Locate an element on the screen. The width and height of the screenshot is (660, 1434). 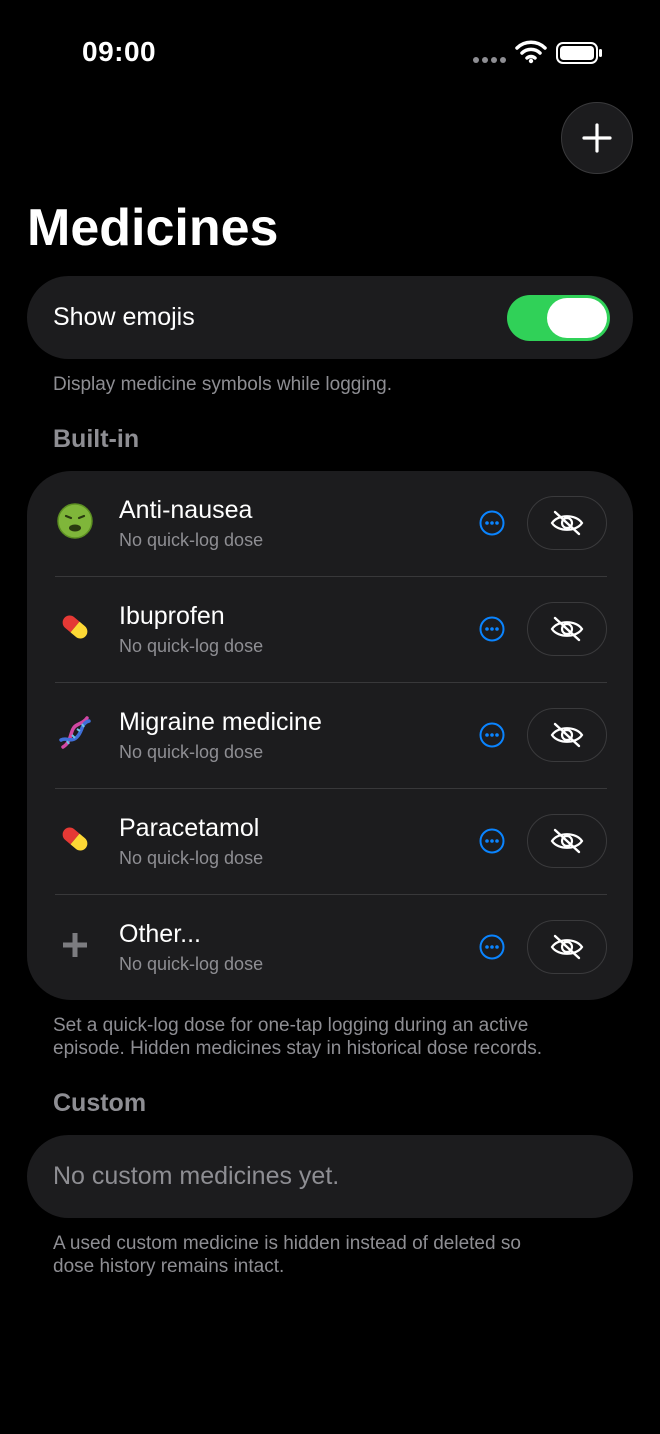
cellular-signal-icon is located at coordinates (489, 60).